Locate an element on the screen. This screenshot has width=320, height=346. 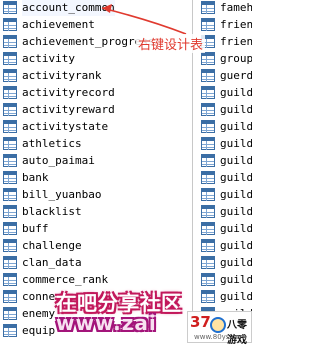
annotation-text: 右键设计表 is located at coordinates (171, 43).